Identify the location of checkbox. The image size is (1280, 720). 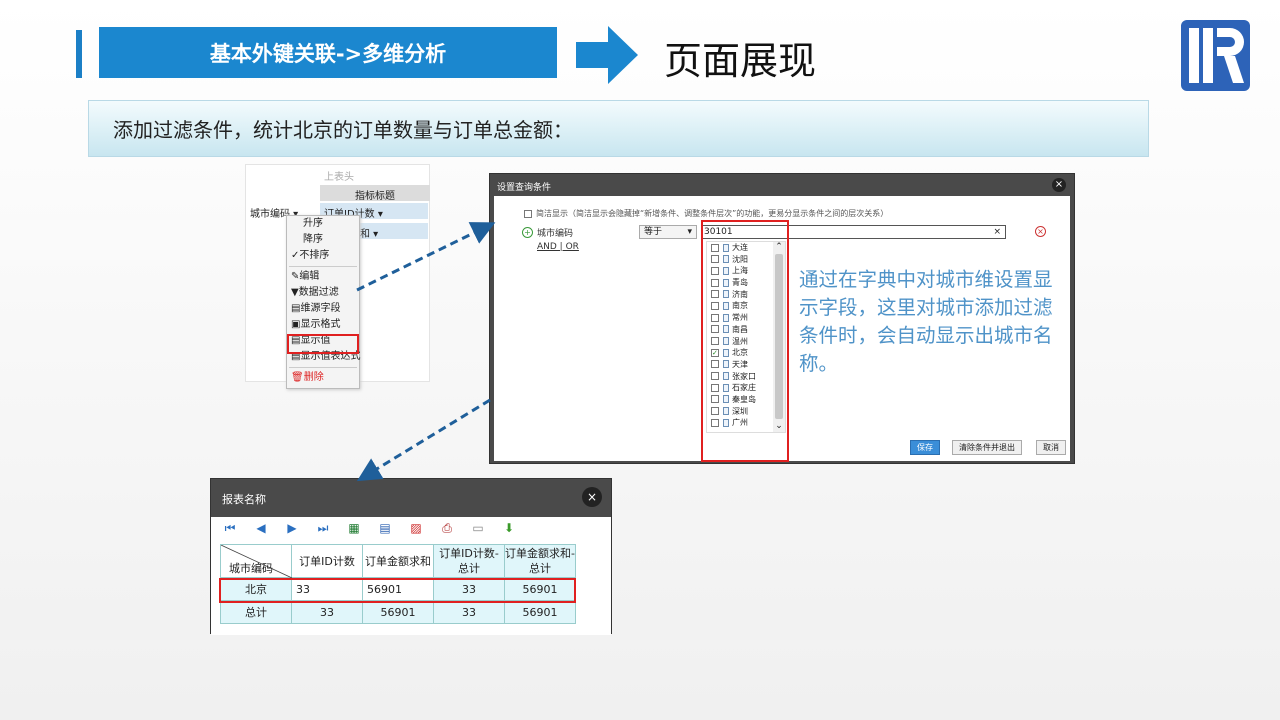
(528, 213).